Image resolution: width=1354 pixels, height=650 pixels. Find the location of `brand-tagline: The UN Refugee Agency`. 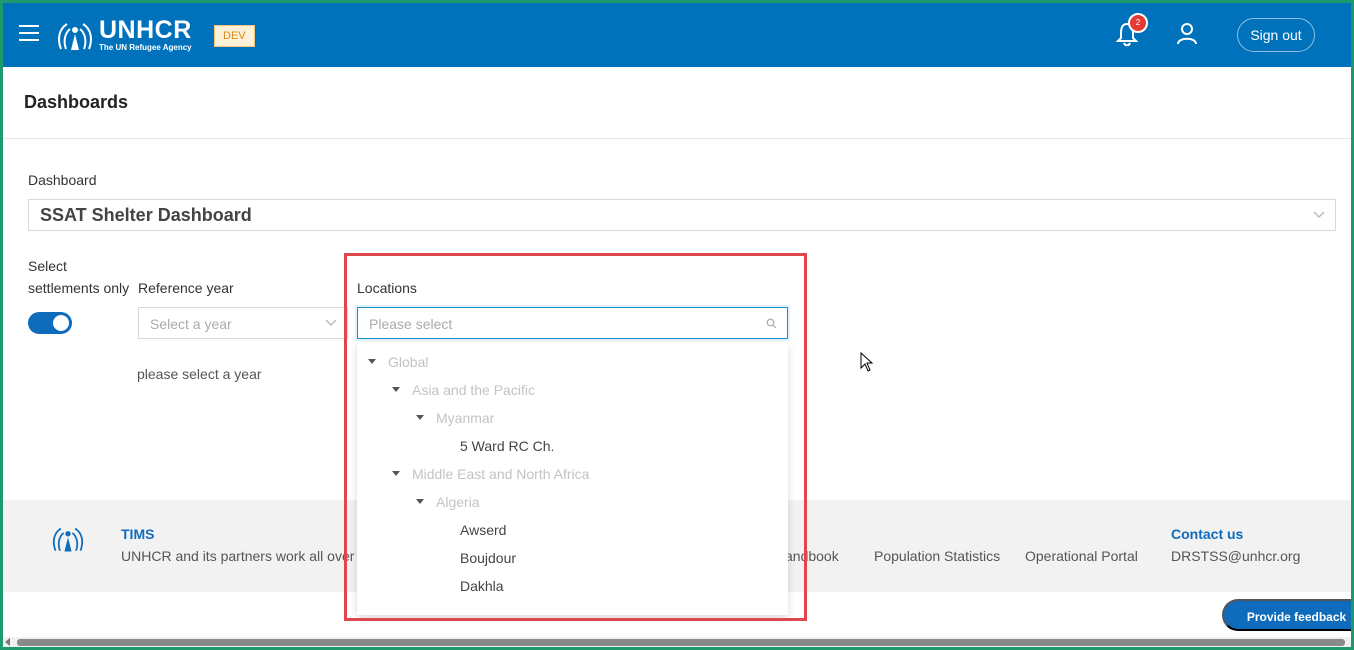

brand-tagline: The UN Refugee Agency is located at coordinates (145, 47).